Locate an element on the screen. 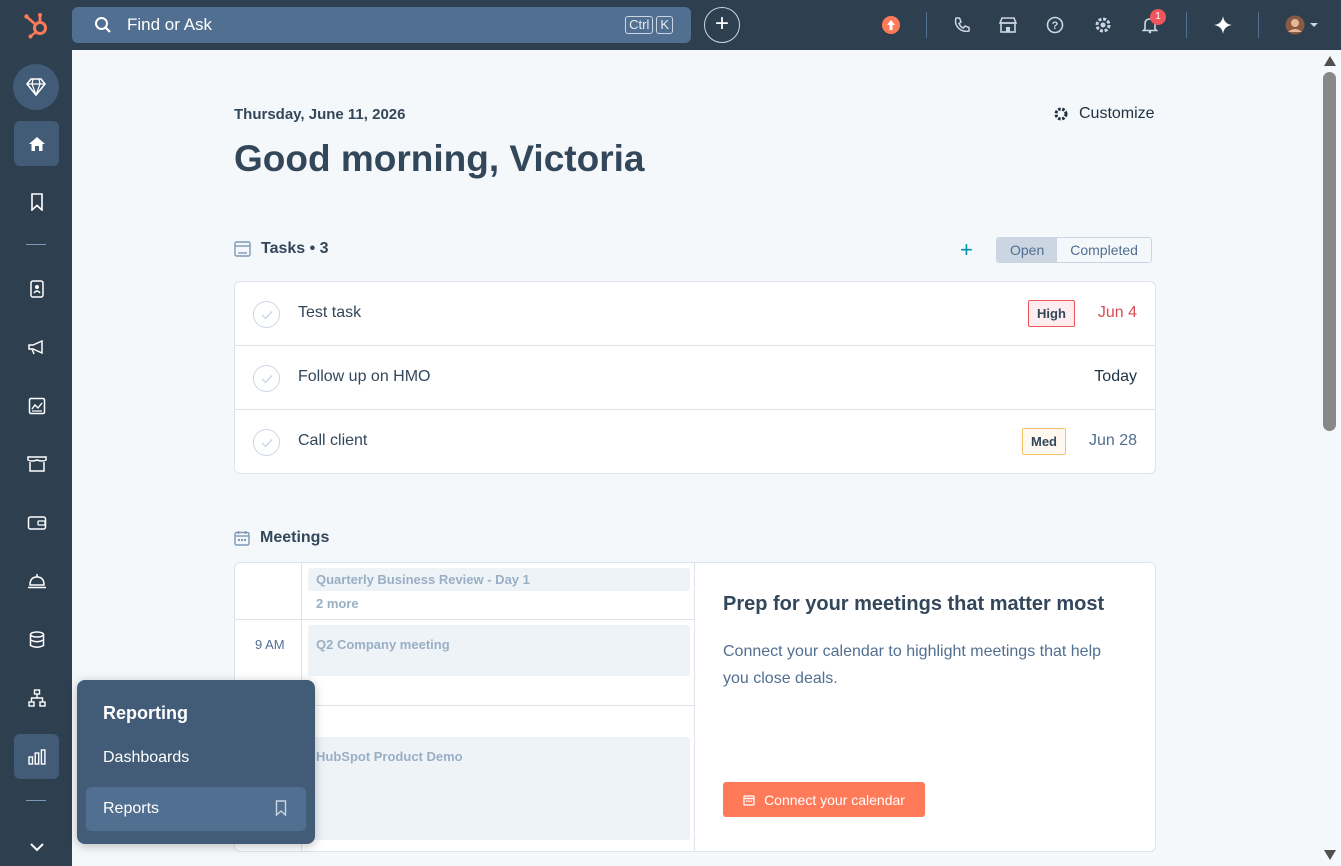 This screenshot has height=866, width=1341. task-name: Test task is located at coordinates (329, 313).